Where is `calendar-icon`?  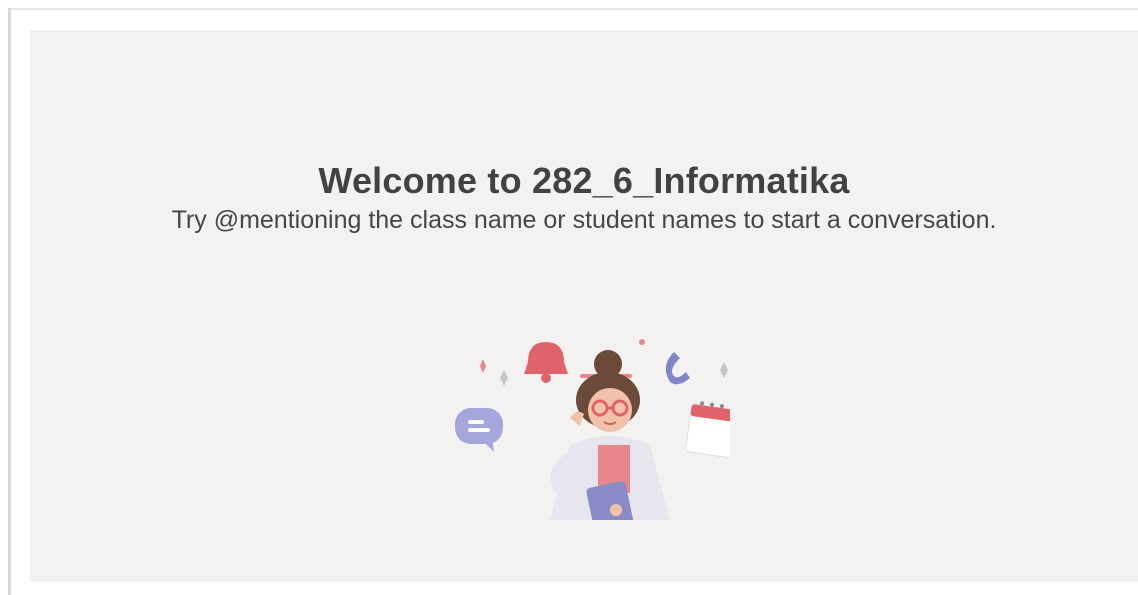
calendar-icon is located at coordinates (707, 430).